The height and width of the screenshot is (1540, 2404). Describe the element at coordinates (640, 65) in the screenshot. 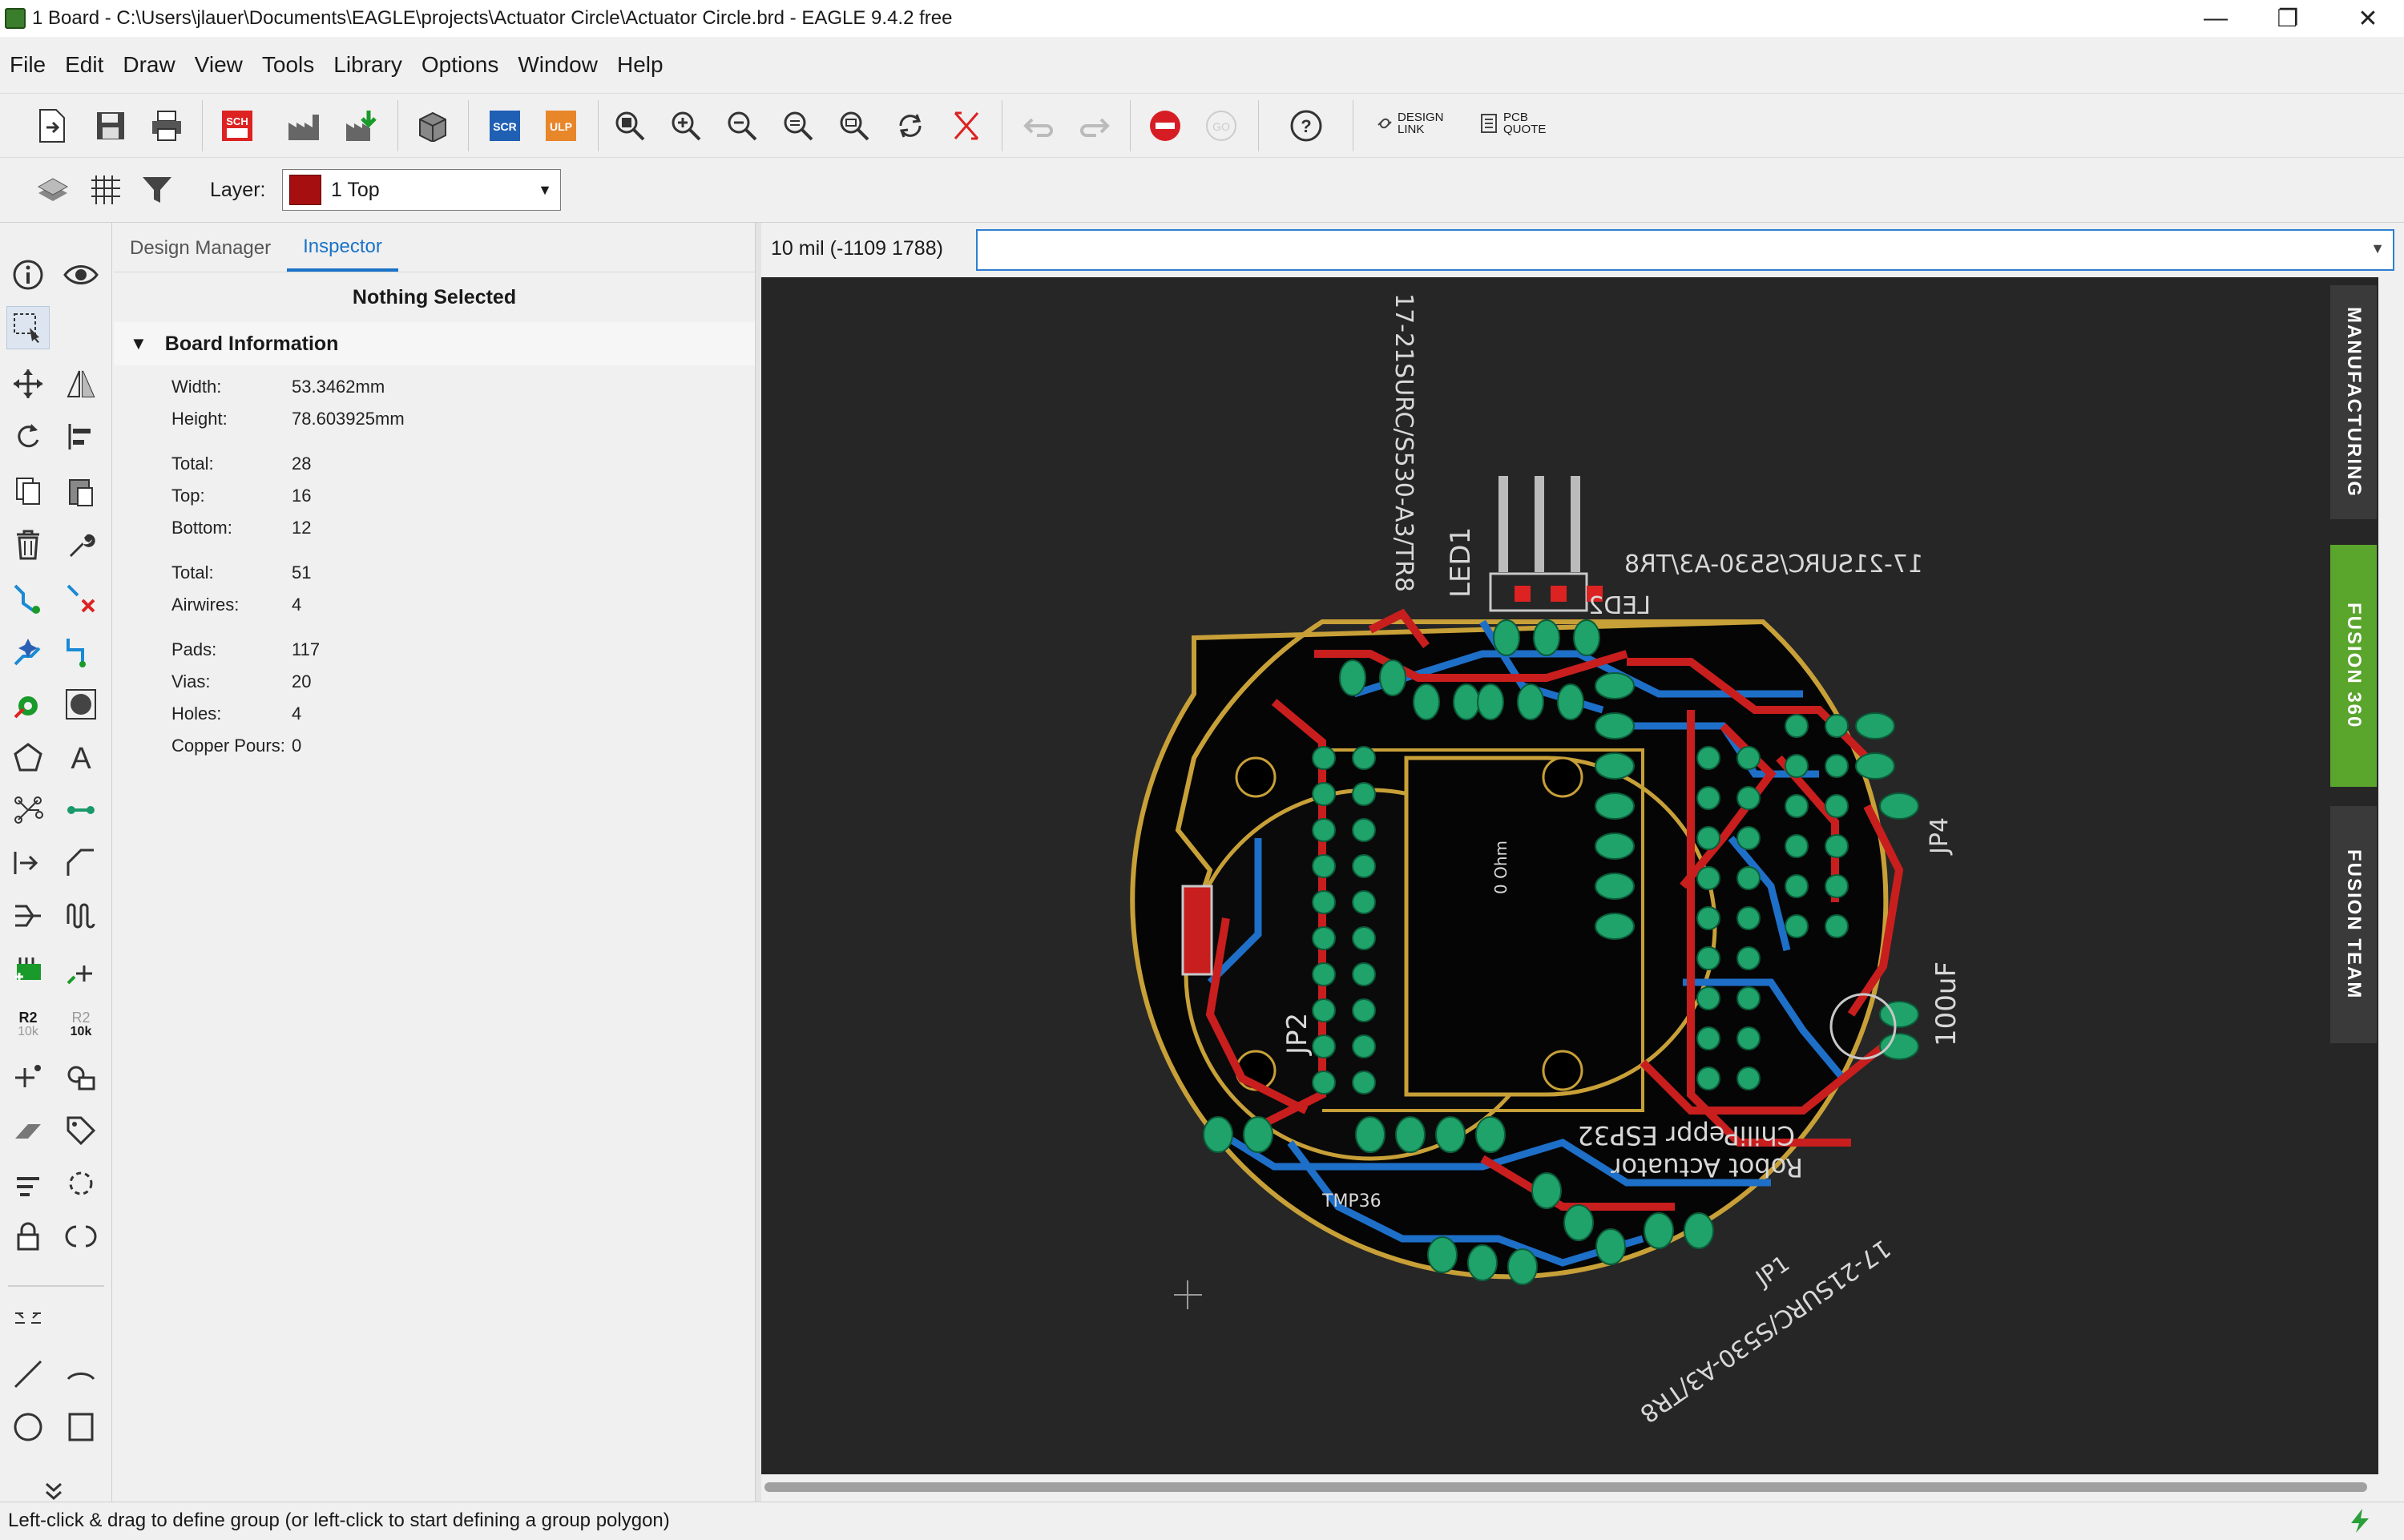

I see `menu-help: Help` at that location.